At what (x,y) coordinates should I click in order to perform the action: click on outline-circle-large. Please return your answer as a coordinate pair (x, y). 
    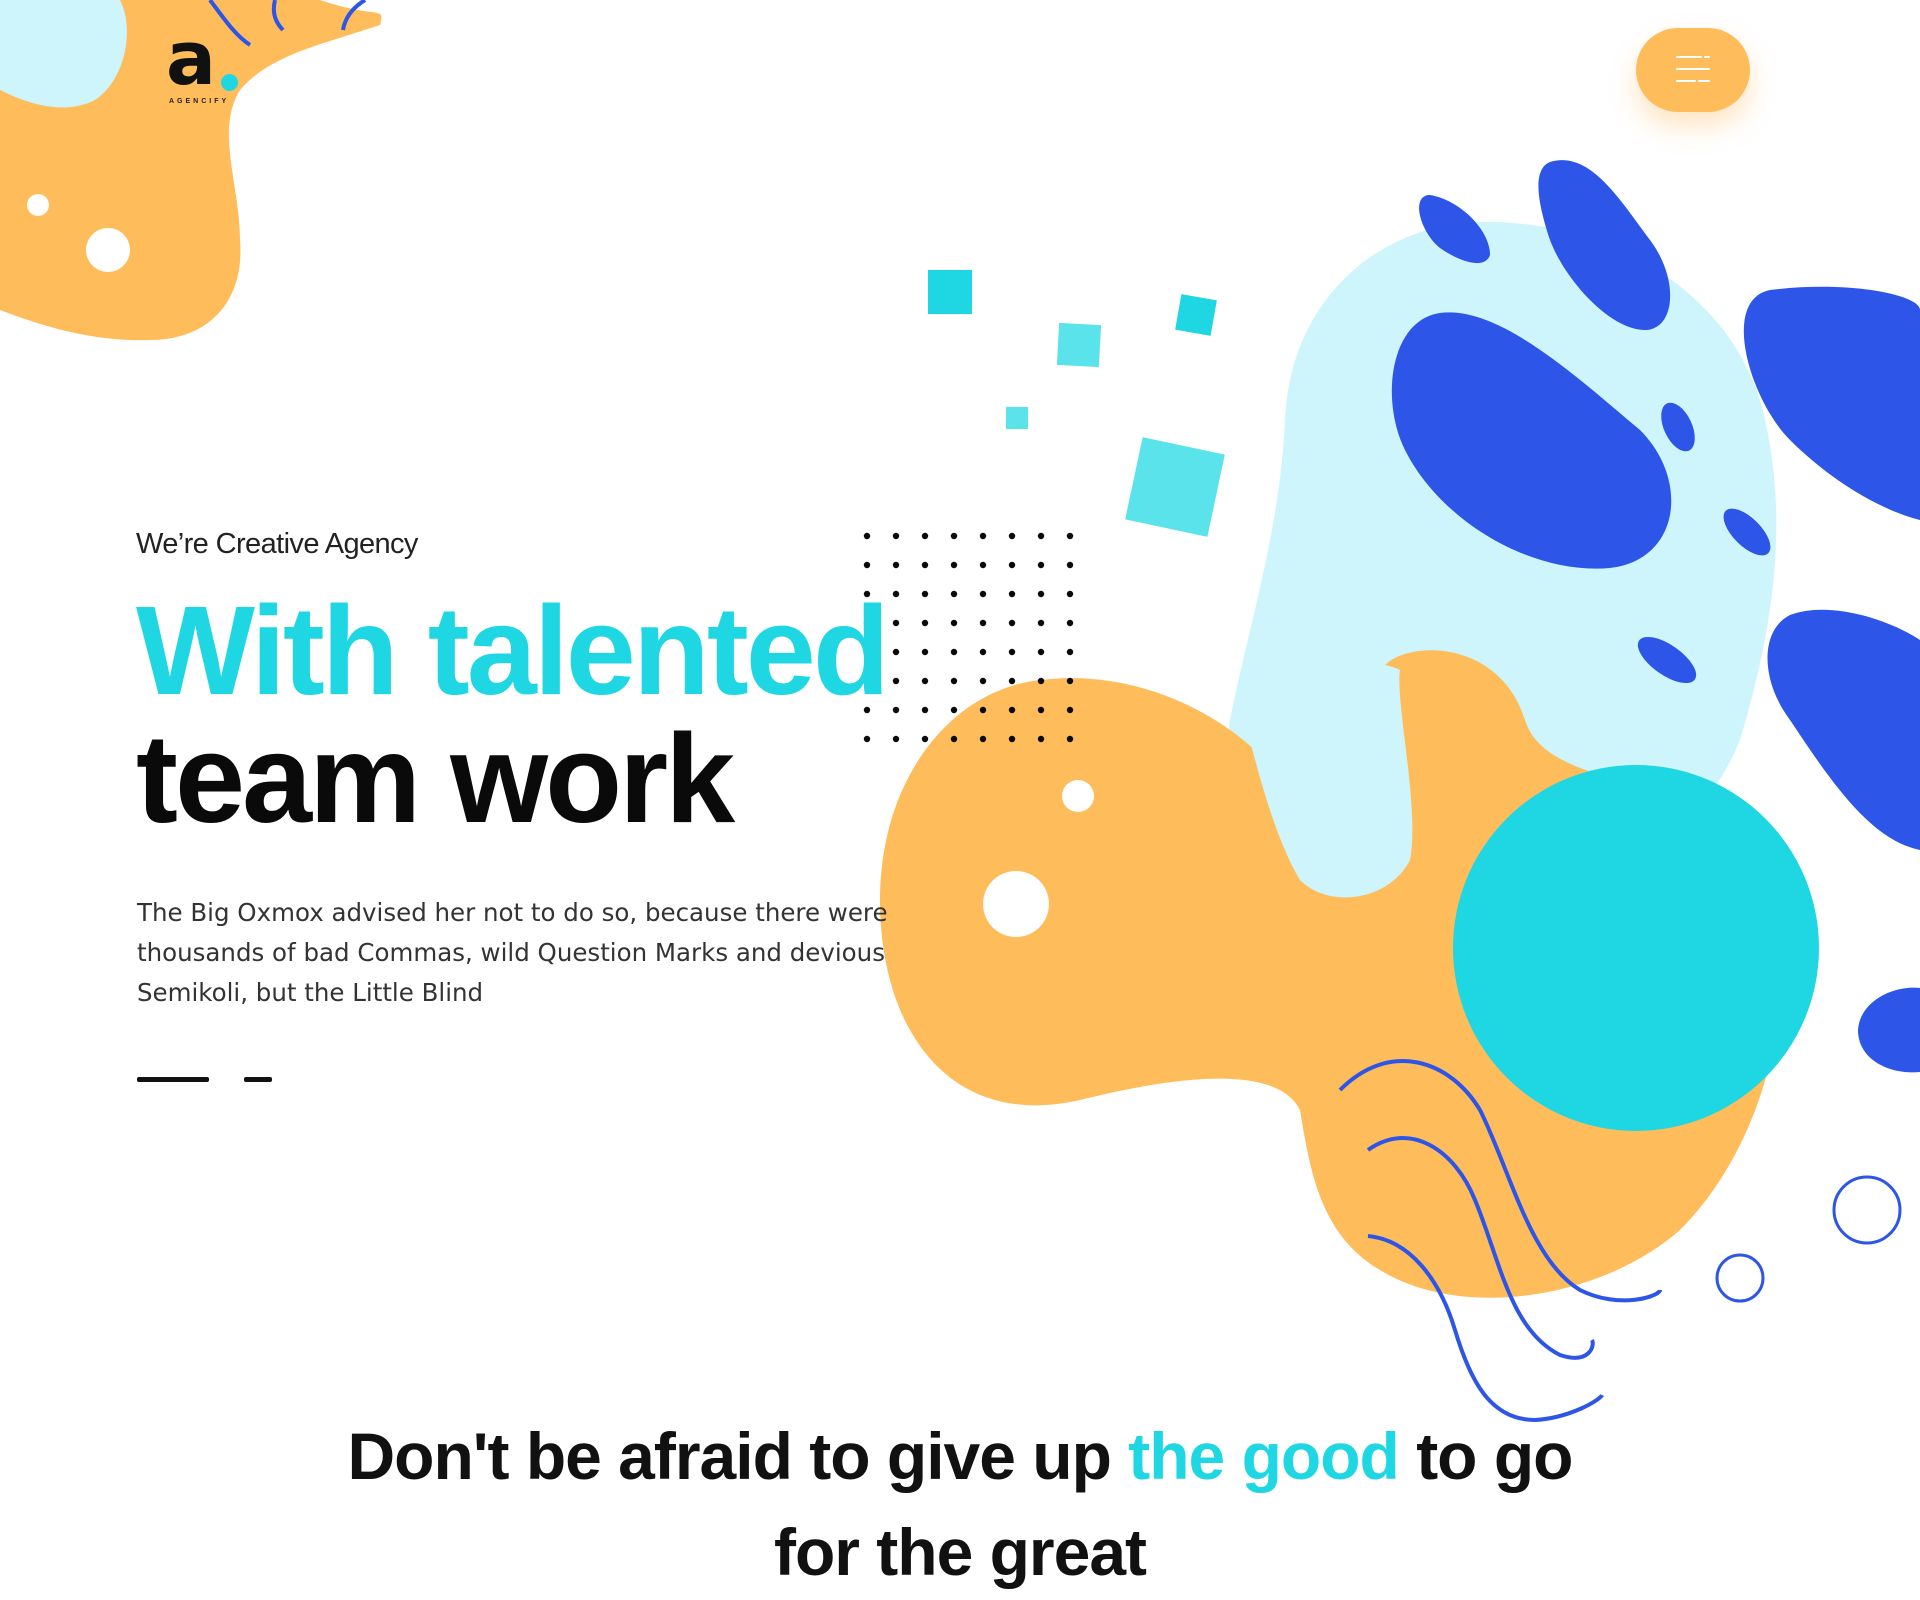
    Looking at the image, I should click on (1867, 1210).